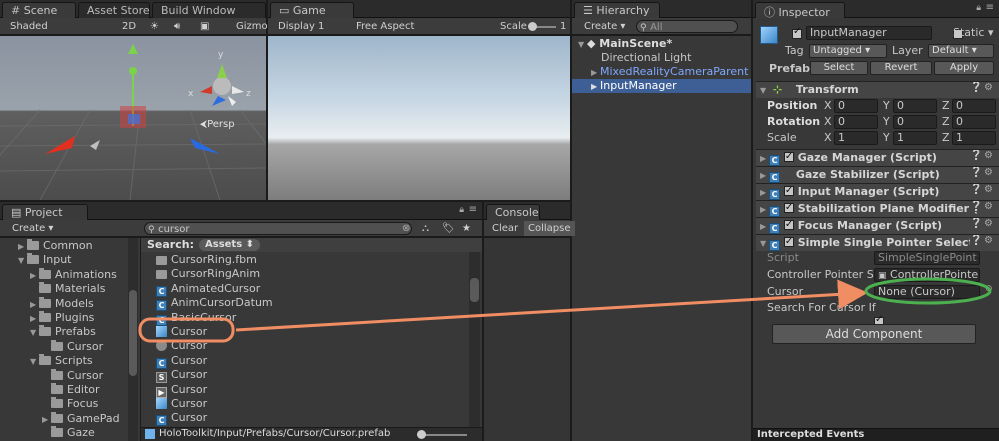 The width and height of the screenshot is (999, 441). Describe the element at coordinates (278, 228) in the screenshot. I see `project-search-field: ⚲ cursor` at that location.